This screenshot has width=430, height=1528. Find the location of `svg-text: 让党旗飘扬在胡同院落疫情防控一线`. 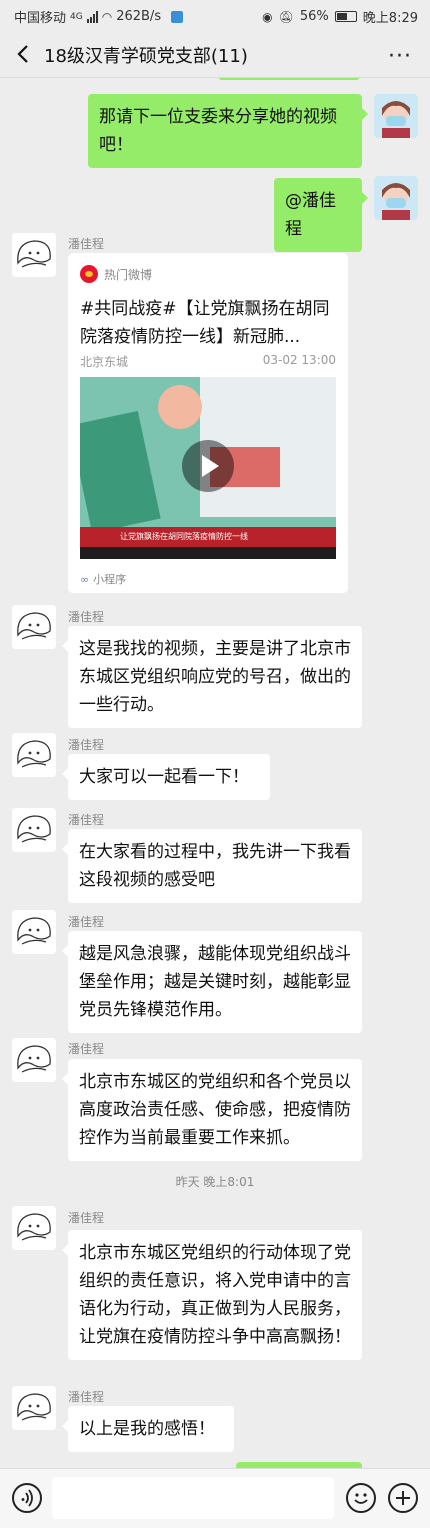

svg-text: 让党旗飘扬在胡同院落疫情防控一线 is located at coordinates (184, 536).